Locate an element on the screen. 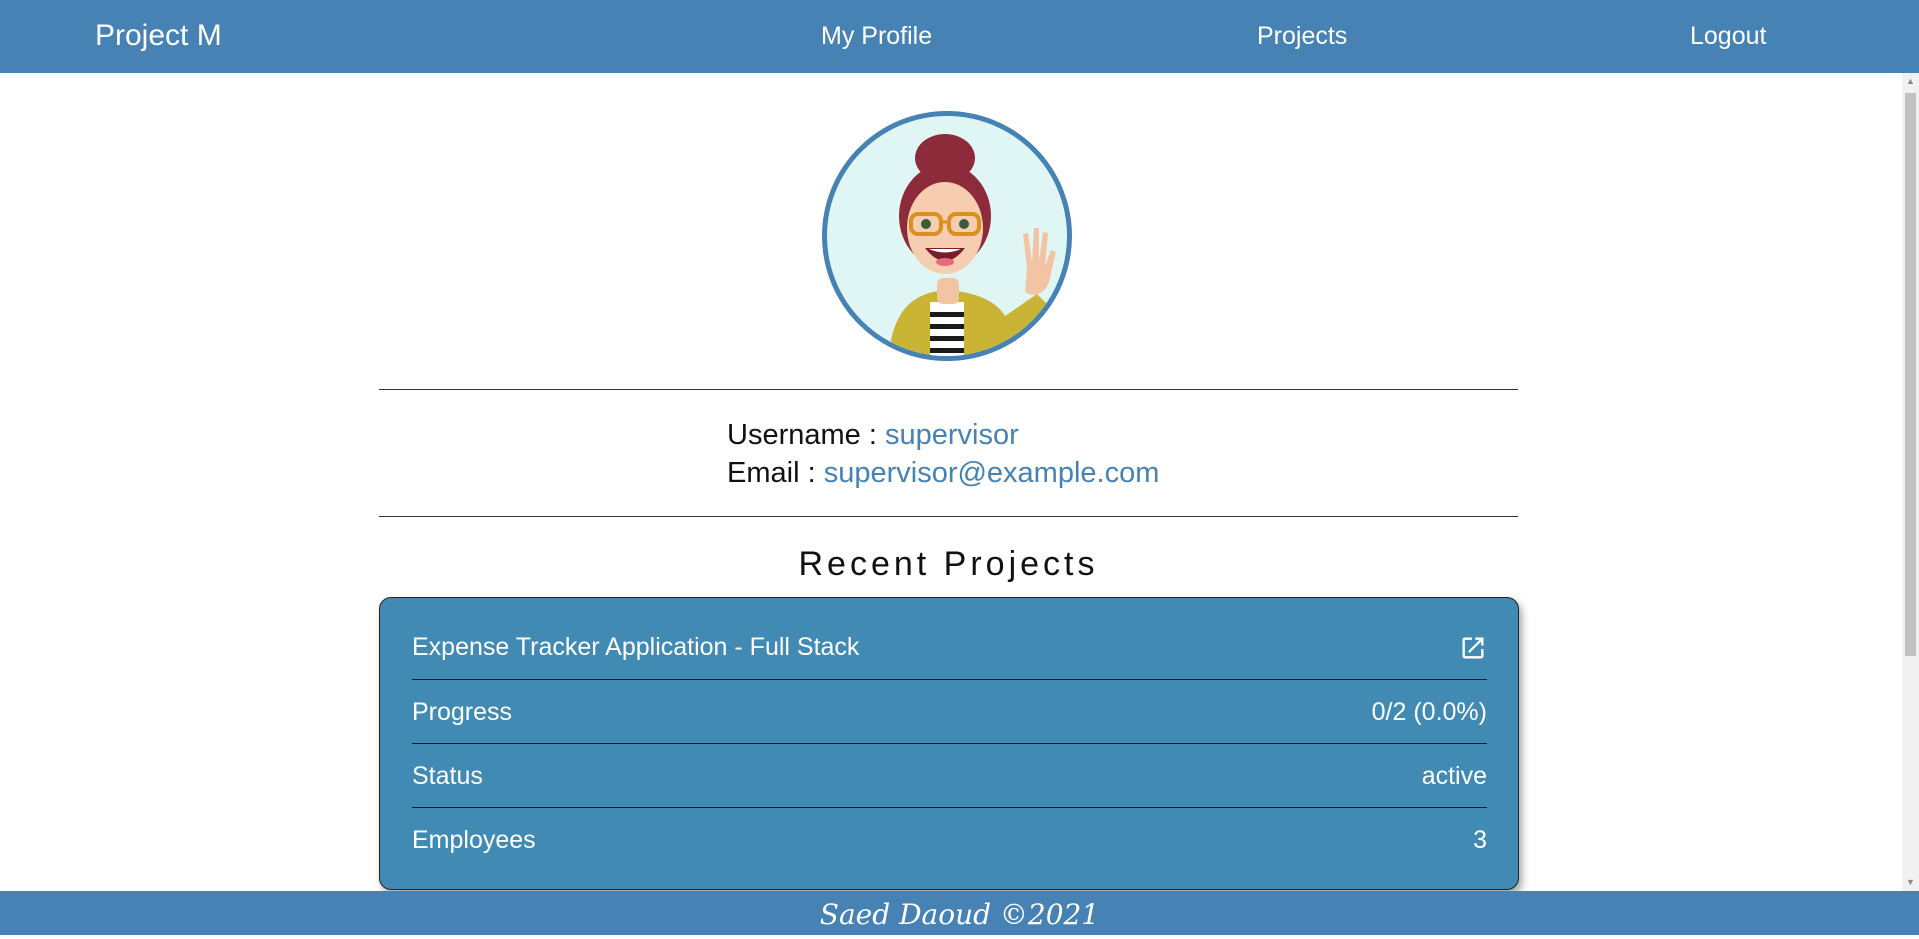 This screenshot has height=939, width=1919. project-employees-row: Employees 3 is located at coordinates (949, 840).